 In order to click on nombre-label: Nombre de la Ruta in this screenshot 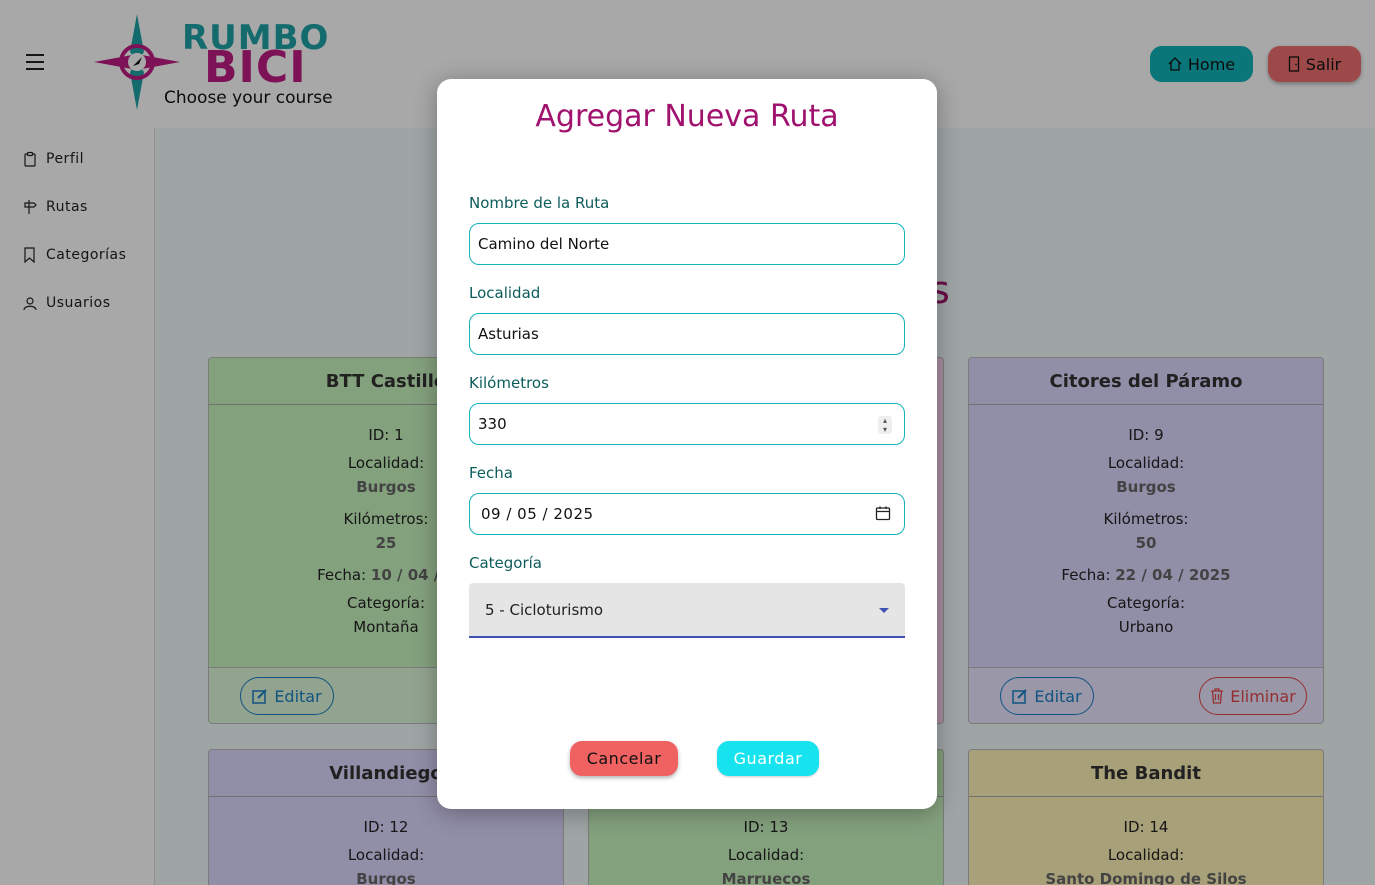, I will do `click(539, 203)`.